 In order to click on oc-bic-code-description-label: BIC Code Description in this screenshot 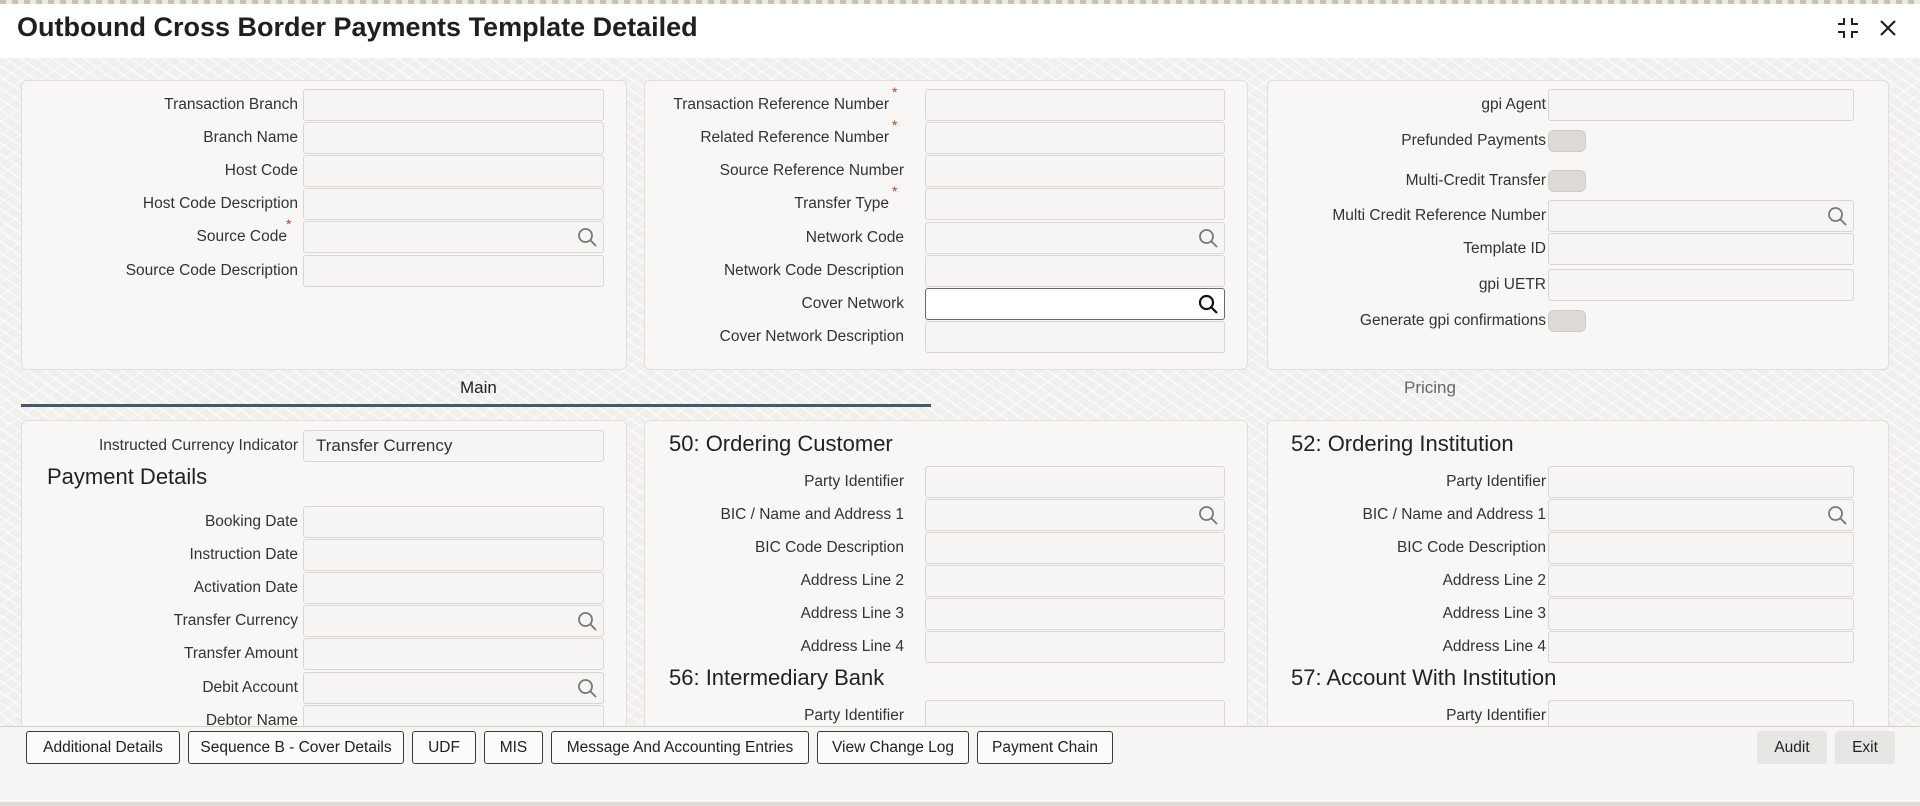, I will do `click(829, 547)`.